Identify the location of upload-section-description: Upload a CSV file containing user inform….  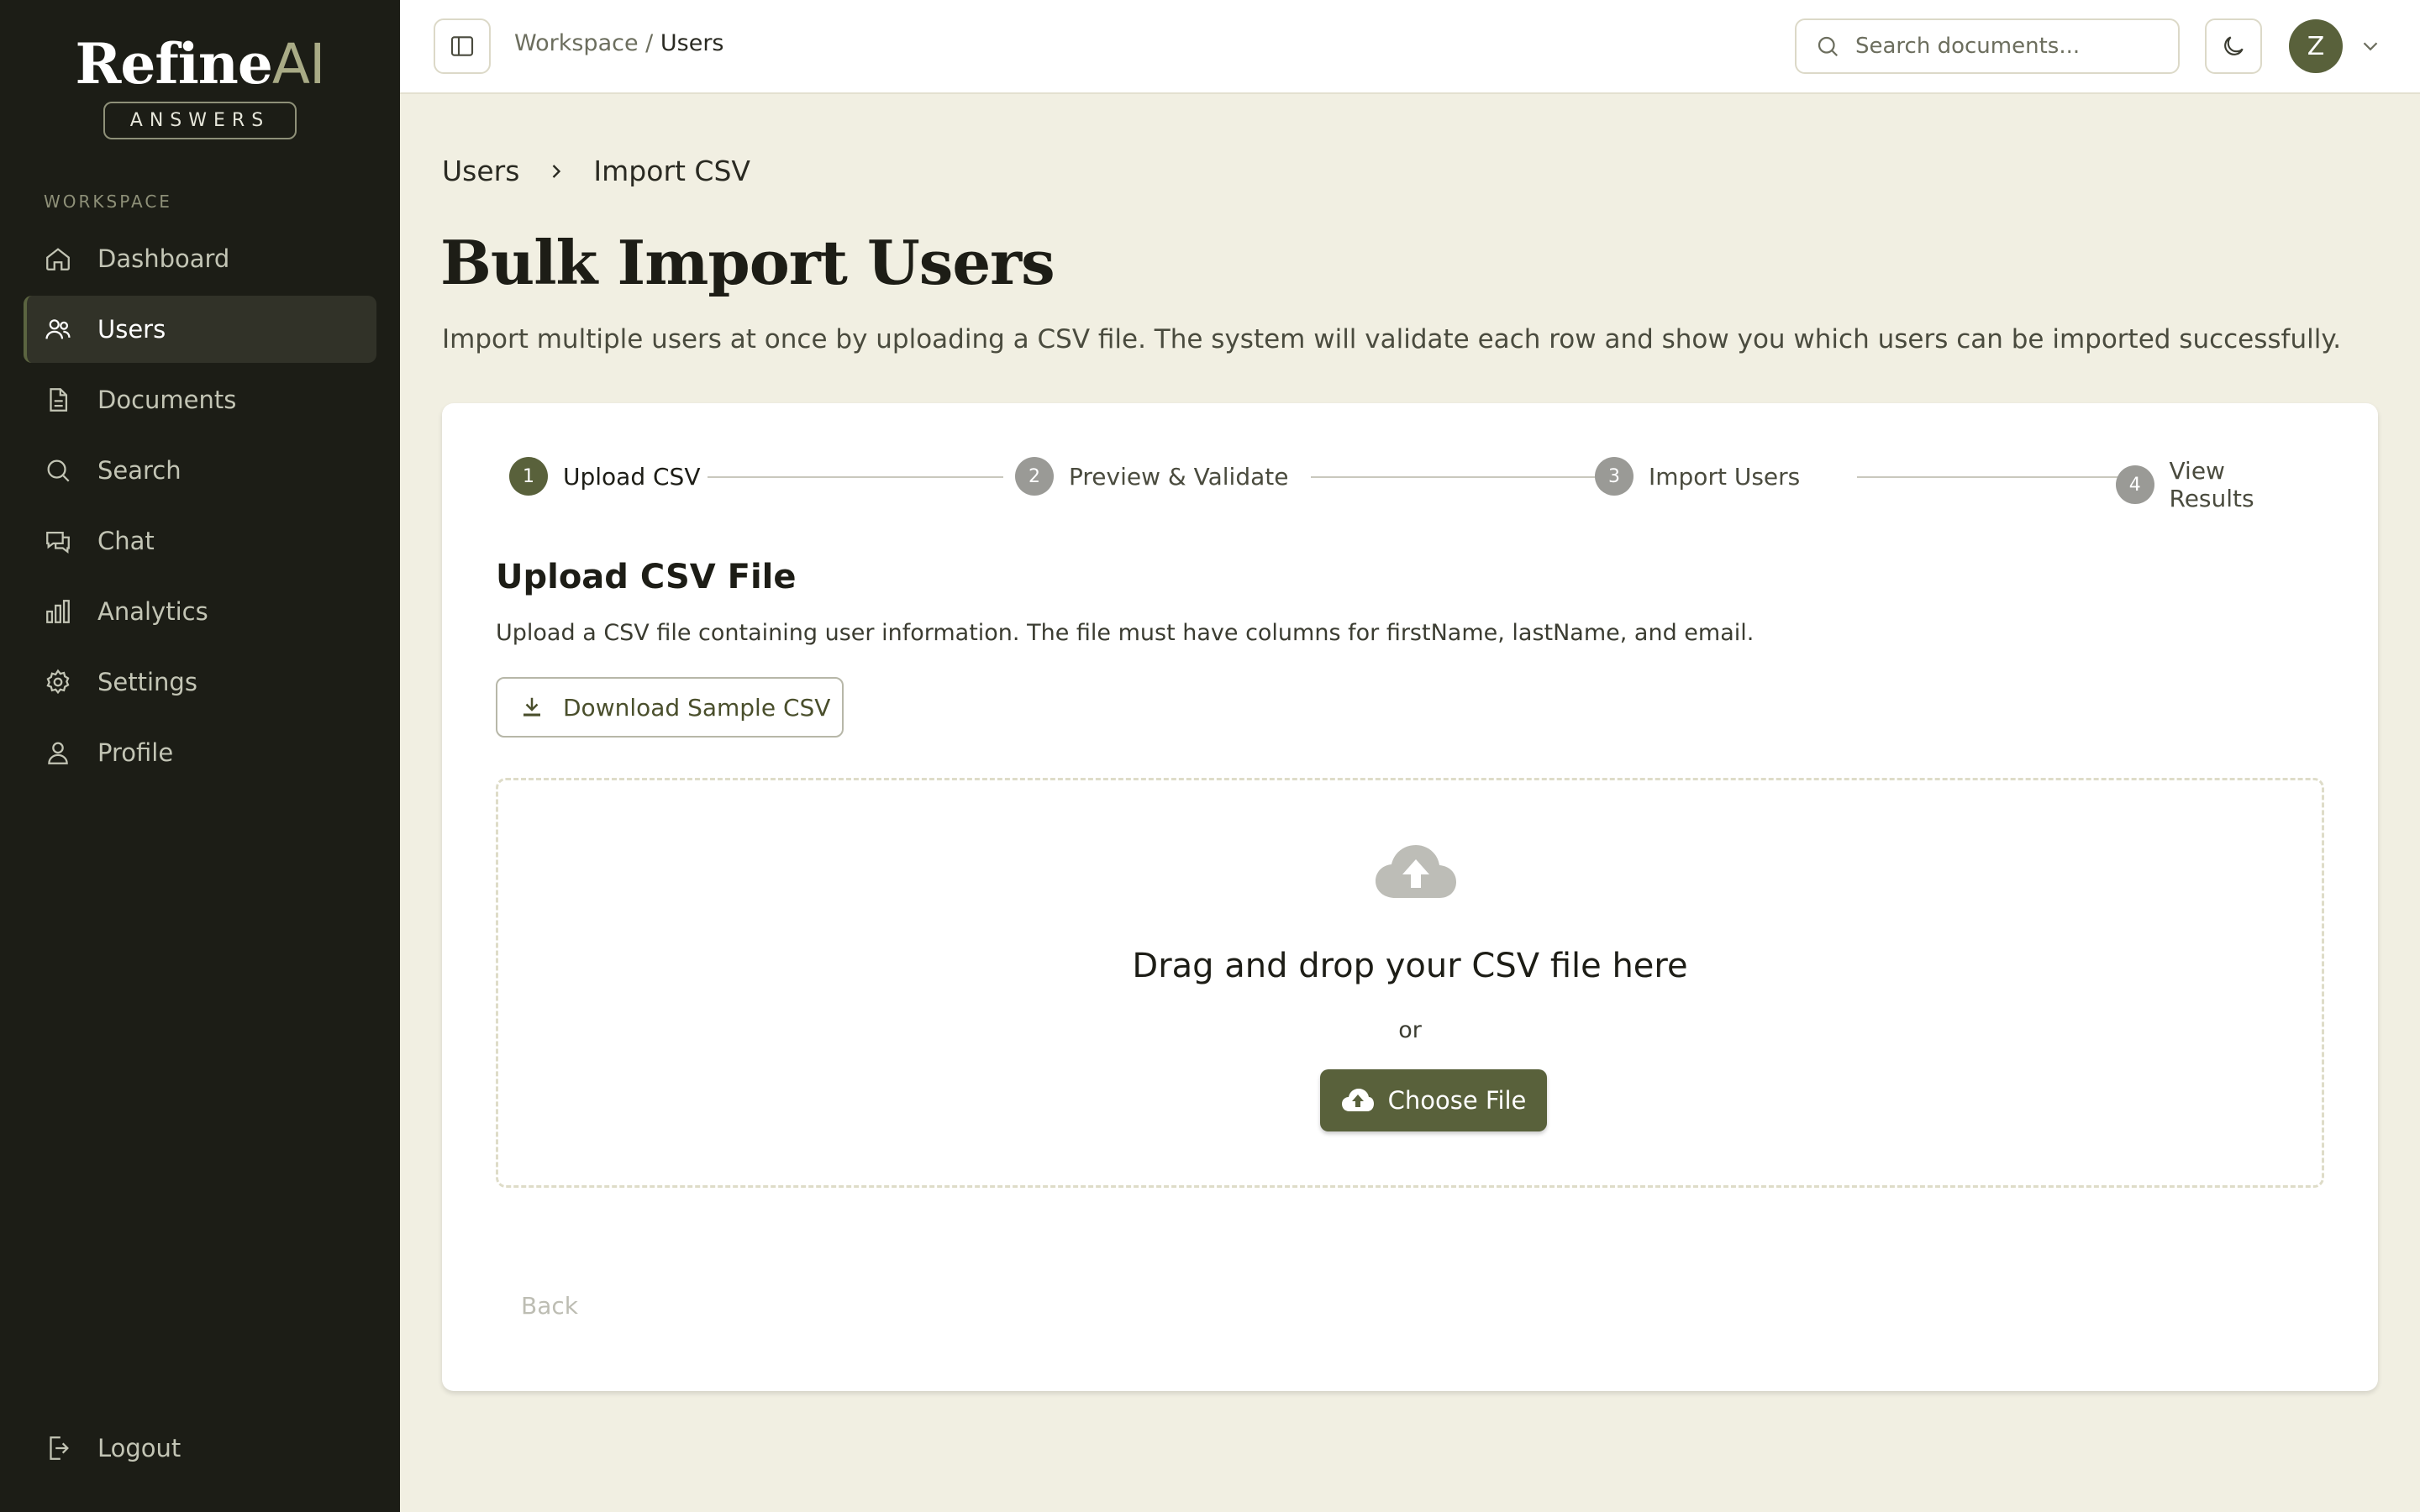
(1125, 633).